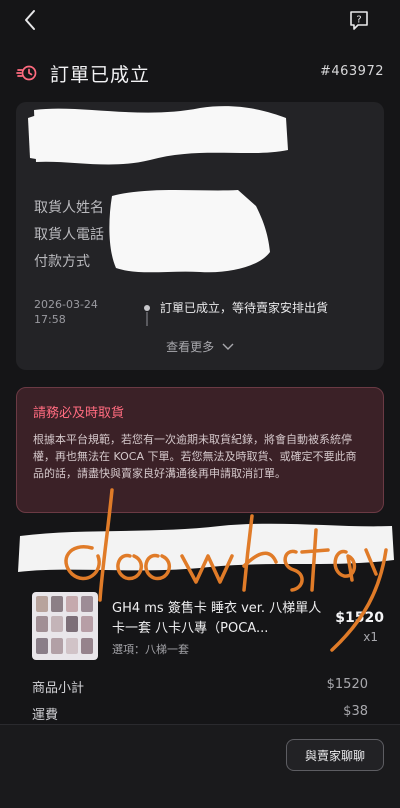  I want to click on timeline-event: 訂單已成立，等待賣家安排出貨, so click(244, 308).